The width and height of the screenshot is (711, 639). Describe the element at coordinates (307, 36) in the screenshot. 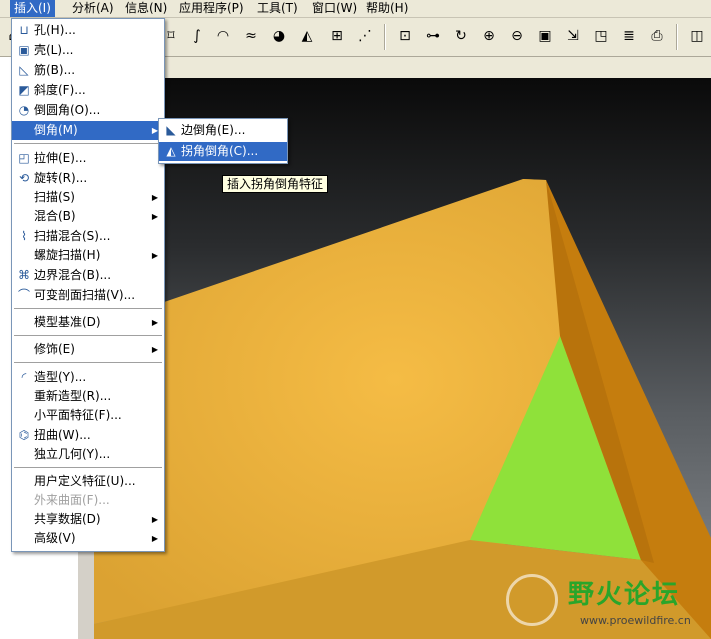

I see `draft-analysis-icon: ◭` at that location.